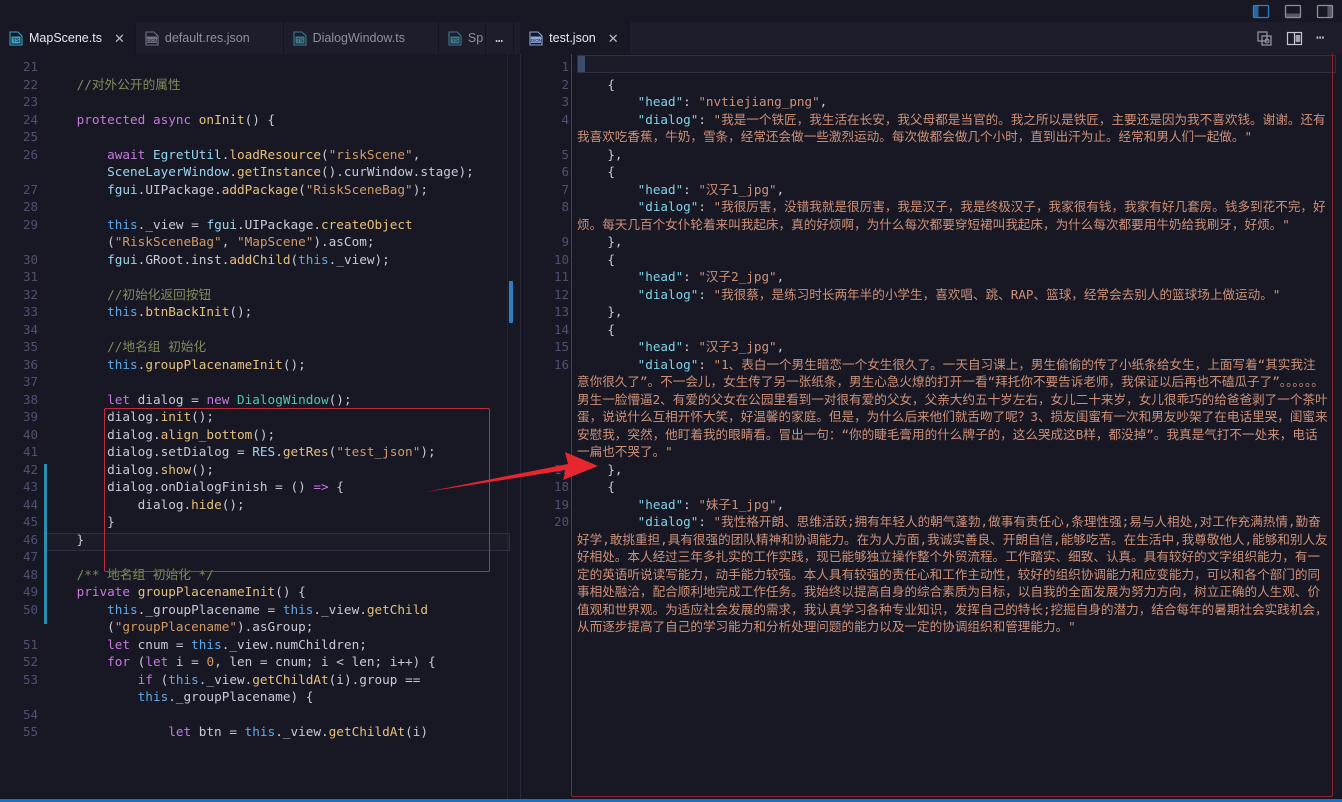 The image size is (1342, 802). What do you see at coordinates (30, 521) in the screenshot?
I see `line-number: 45` at bounding box center [30, 521].